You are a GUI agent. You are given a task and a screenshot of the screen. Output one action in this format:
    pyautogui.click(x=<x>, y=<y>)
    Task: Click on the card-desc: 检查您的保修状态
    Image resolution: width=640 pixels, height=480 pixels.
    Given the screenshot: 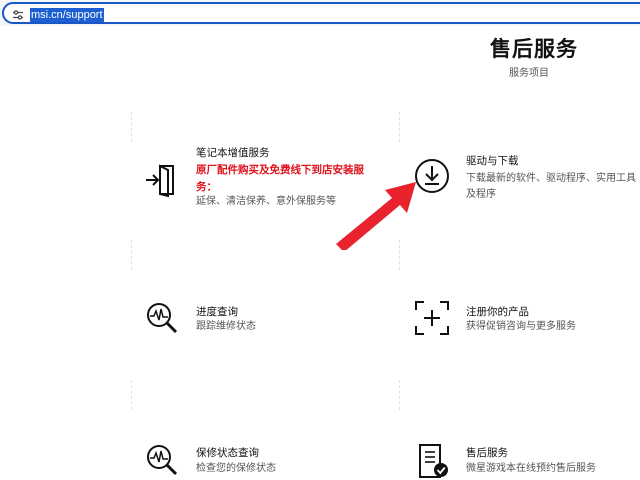 What is the action you would take?
    pyautogui.click(x=236, y=468)
    